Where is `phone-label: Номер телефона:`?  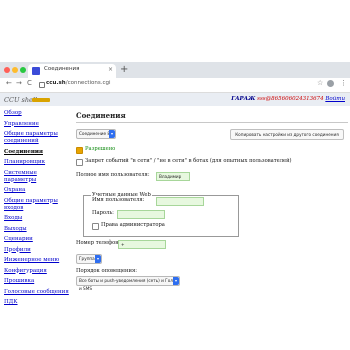
phone-label: Номер телефона: is located at coordinates (100, 243).